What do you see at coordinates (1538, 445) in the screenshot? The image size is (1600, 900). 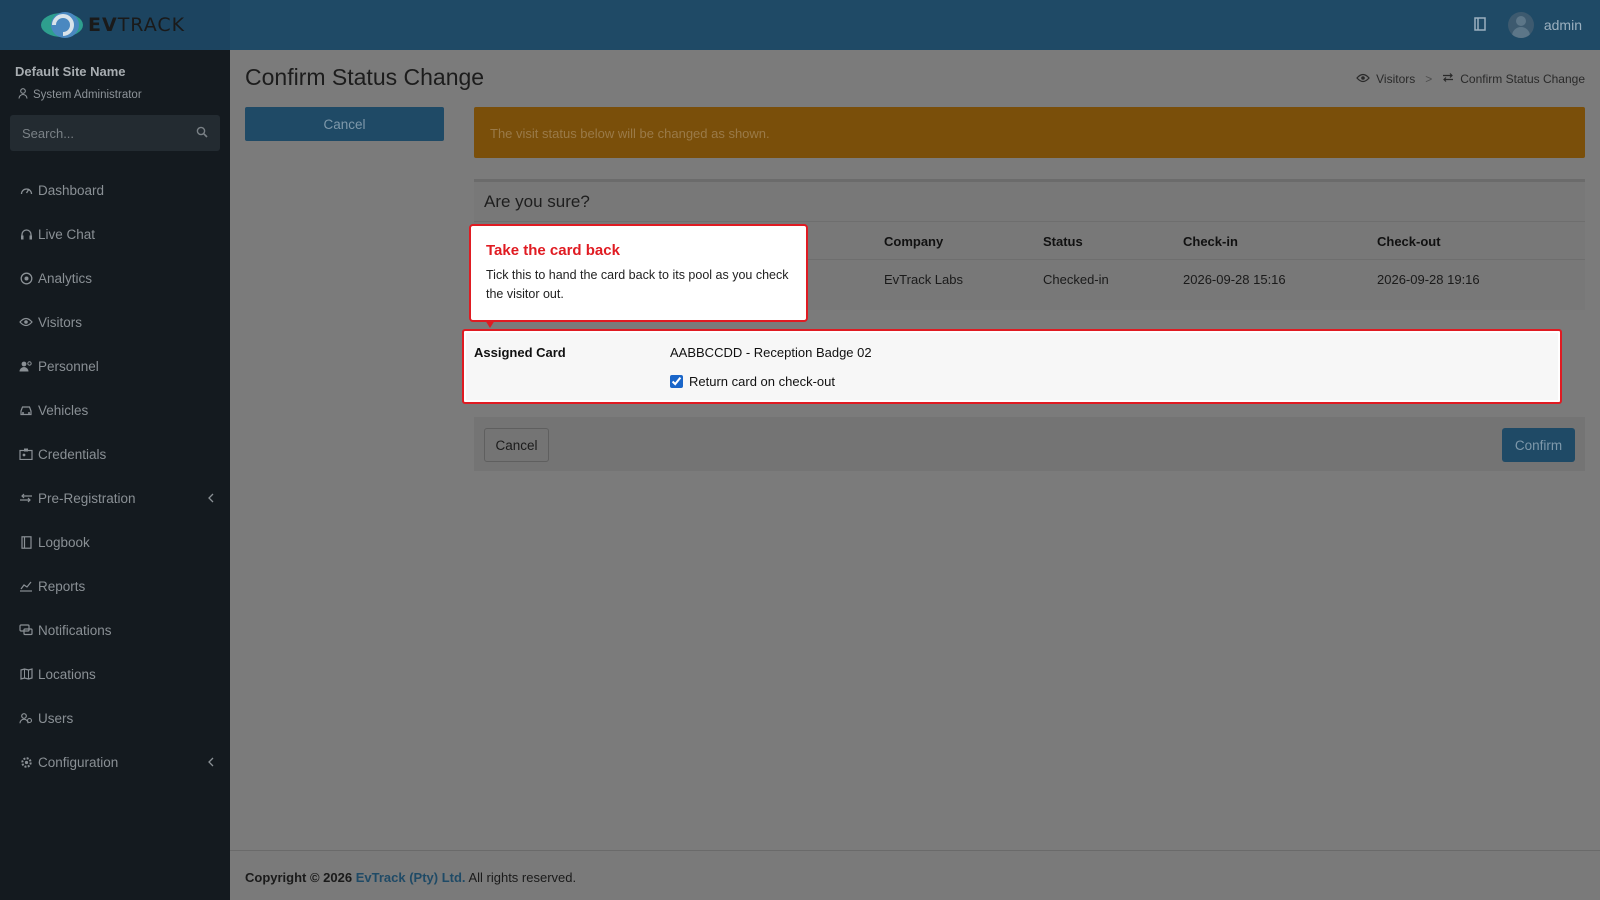 I see `confirm-button: Confirm` at bounding box center [1538, 445].